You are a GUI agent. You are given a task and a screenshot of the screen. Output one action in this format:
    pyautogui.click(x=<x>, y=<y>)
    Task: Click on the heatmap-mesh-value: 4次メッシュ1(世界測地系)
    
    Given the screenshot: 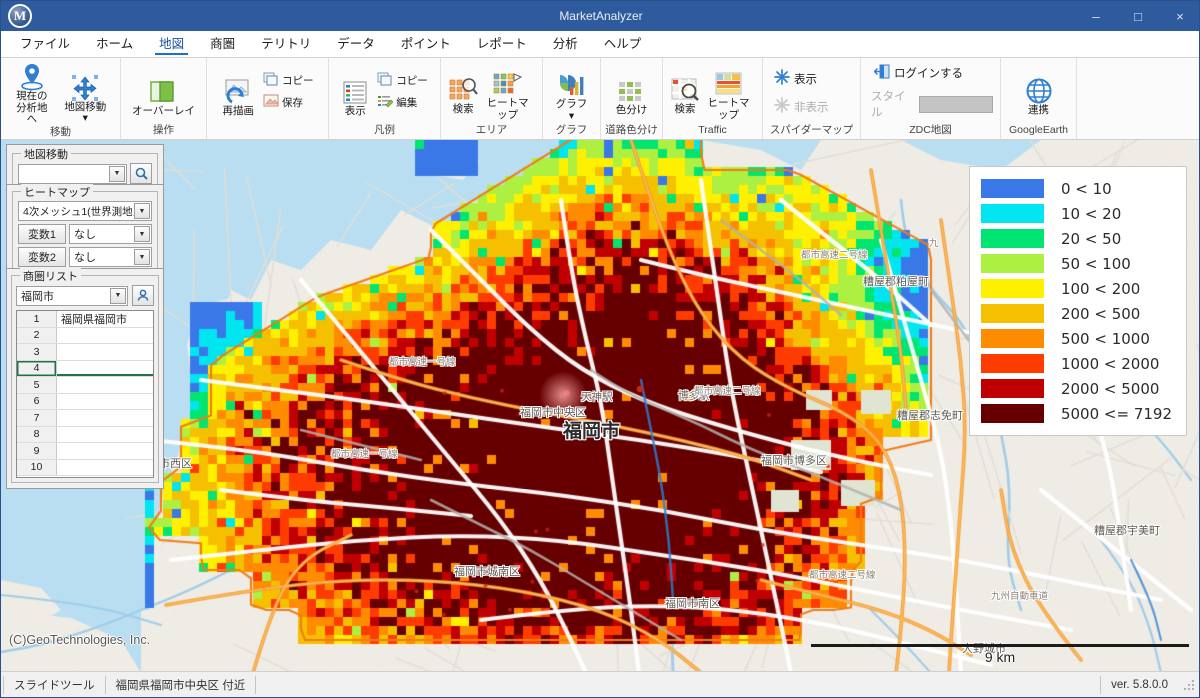 What is the action you would take?
    pyautogui.click(x=85, y=211)
    